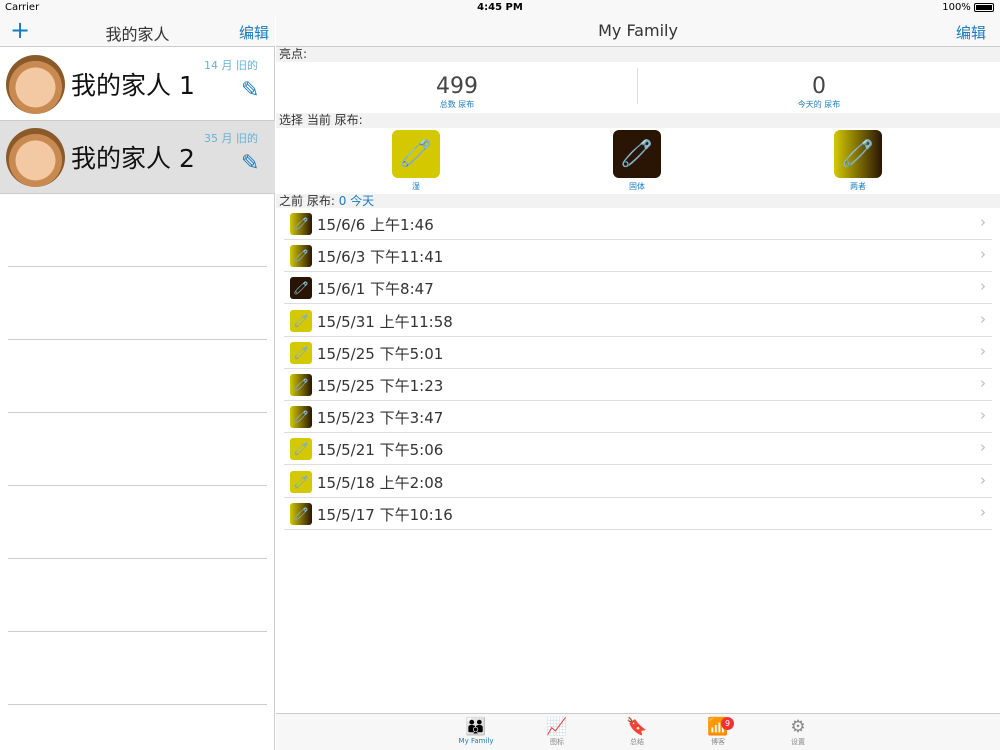  I want to click on history-row: 🧷 15/5/18 上午2:08 ›, so click(638, 482).